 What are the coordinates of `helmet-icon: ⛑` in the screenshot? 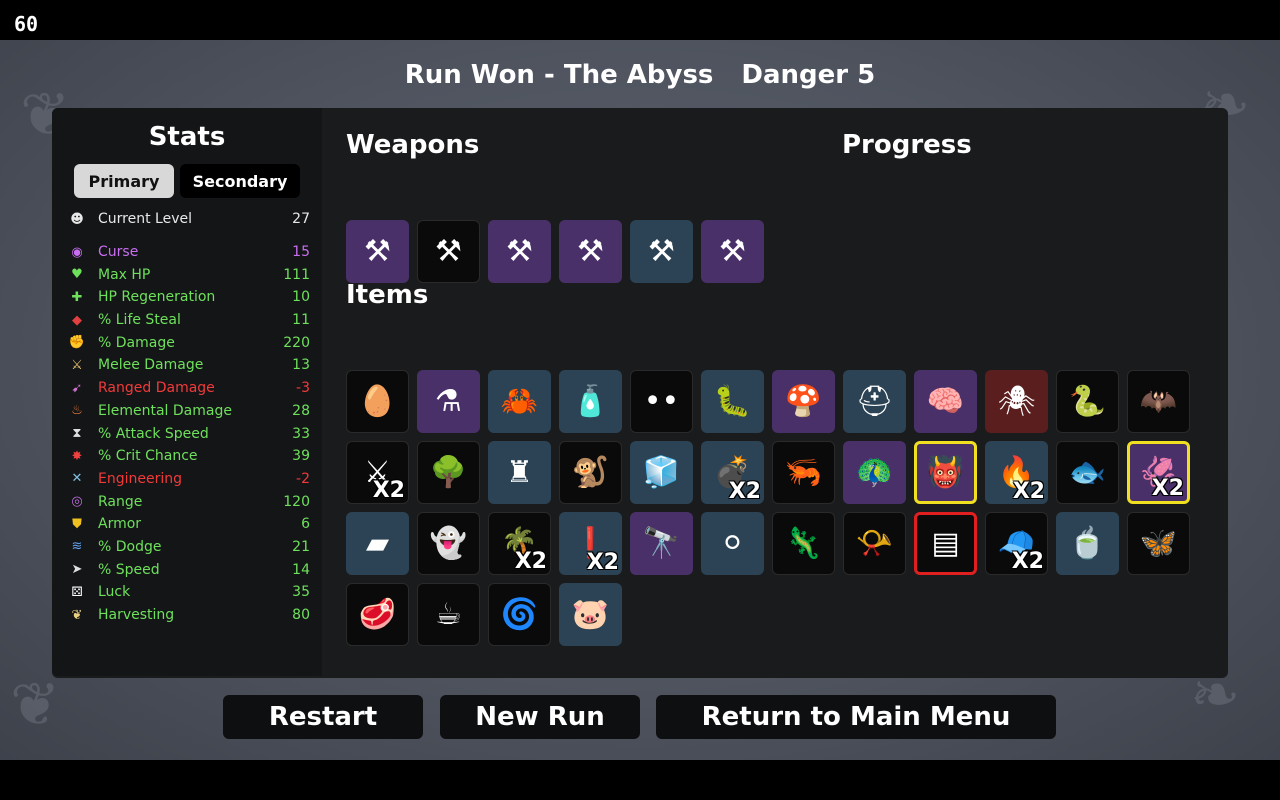 It's located at (874, 401).